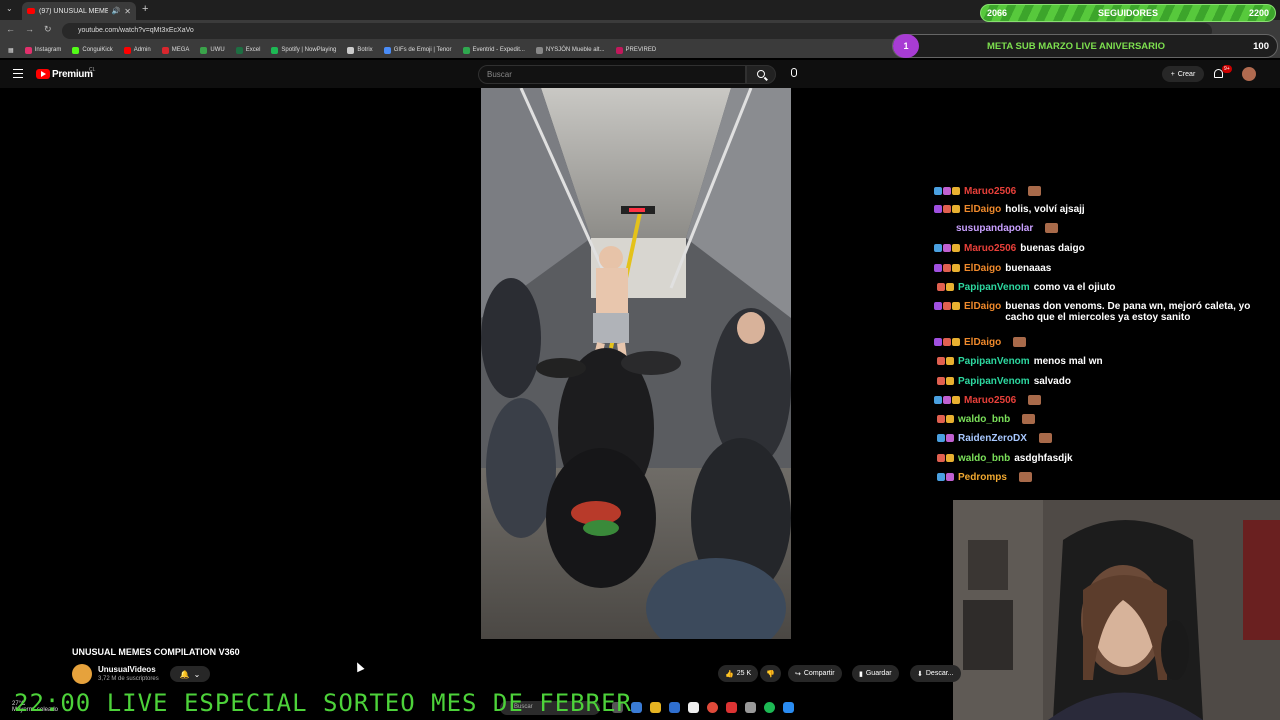  Describe the element at coordinates (769, 707) in the screenshot. I see `spotify-icon` at that location.